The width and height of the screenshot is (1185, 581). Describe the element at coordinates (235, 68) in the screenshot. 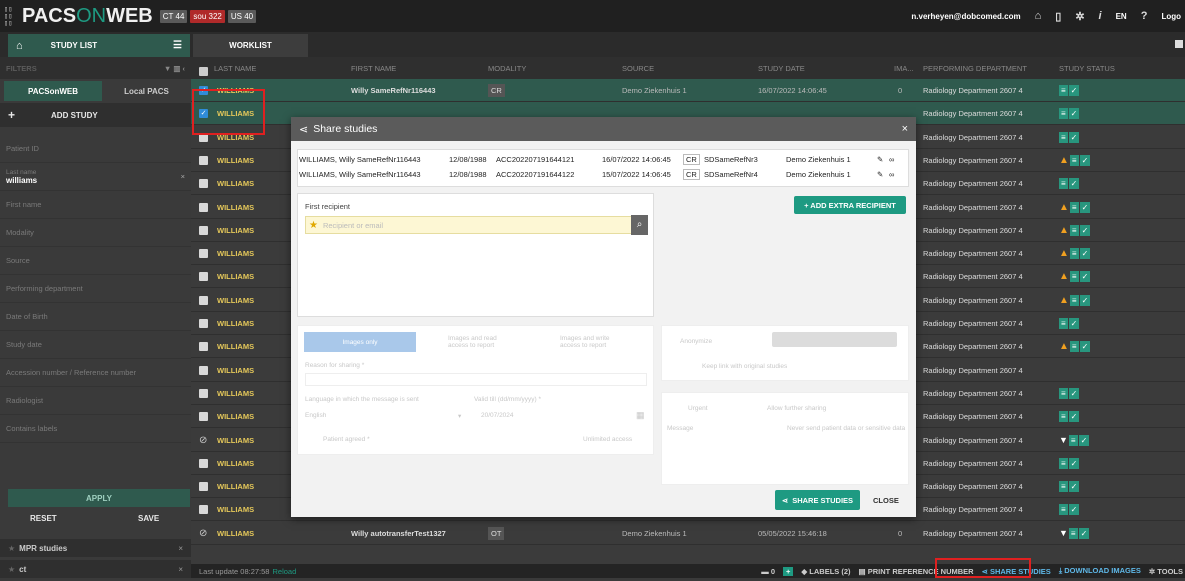

I see `header-last-name: LAST NAME` at that location.